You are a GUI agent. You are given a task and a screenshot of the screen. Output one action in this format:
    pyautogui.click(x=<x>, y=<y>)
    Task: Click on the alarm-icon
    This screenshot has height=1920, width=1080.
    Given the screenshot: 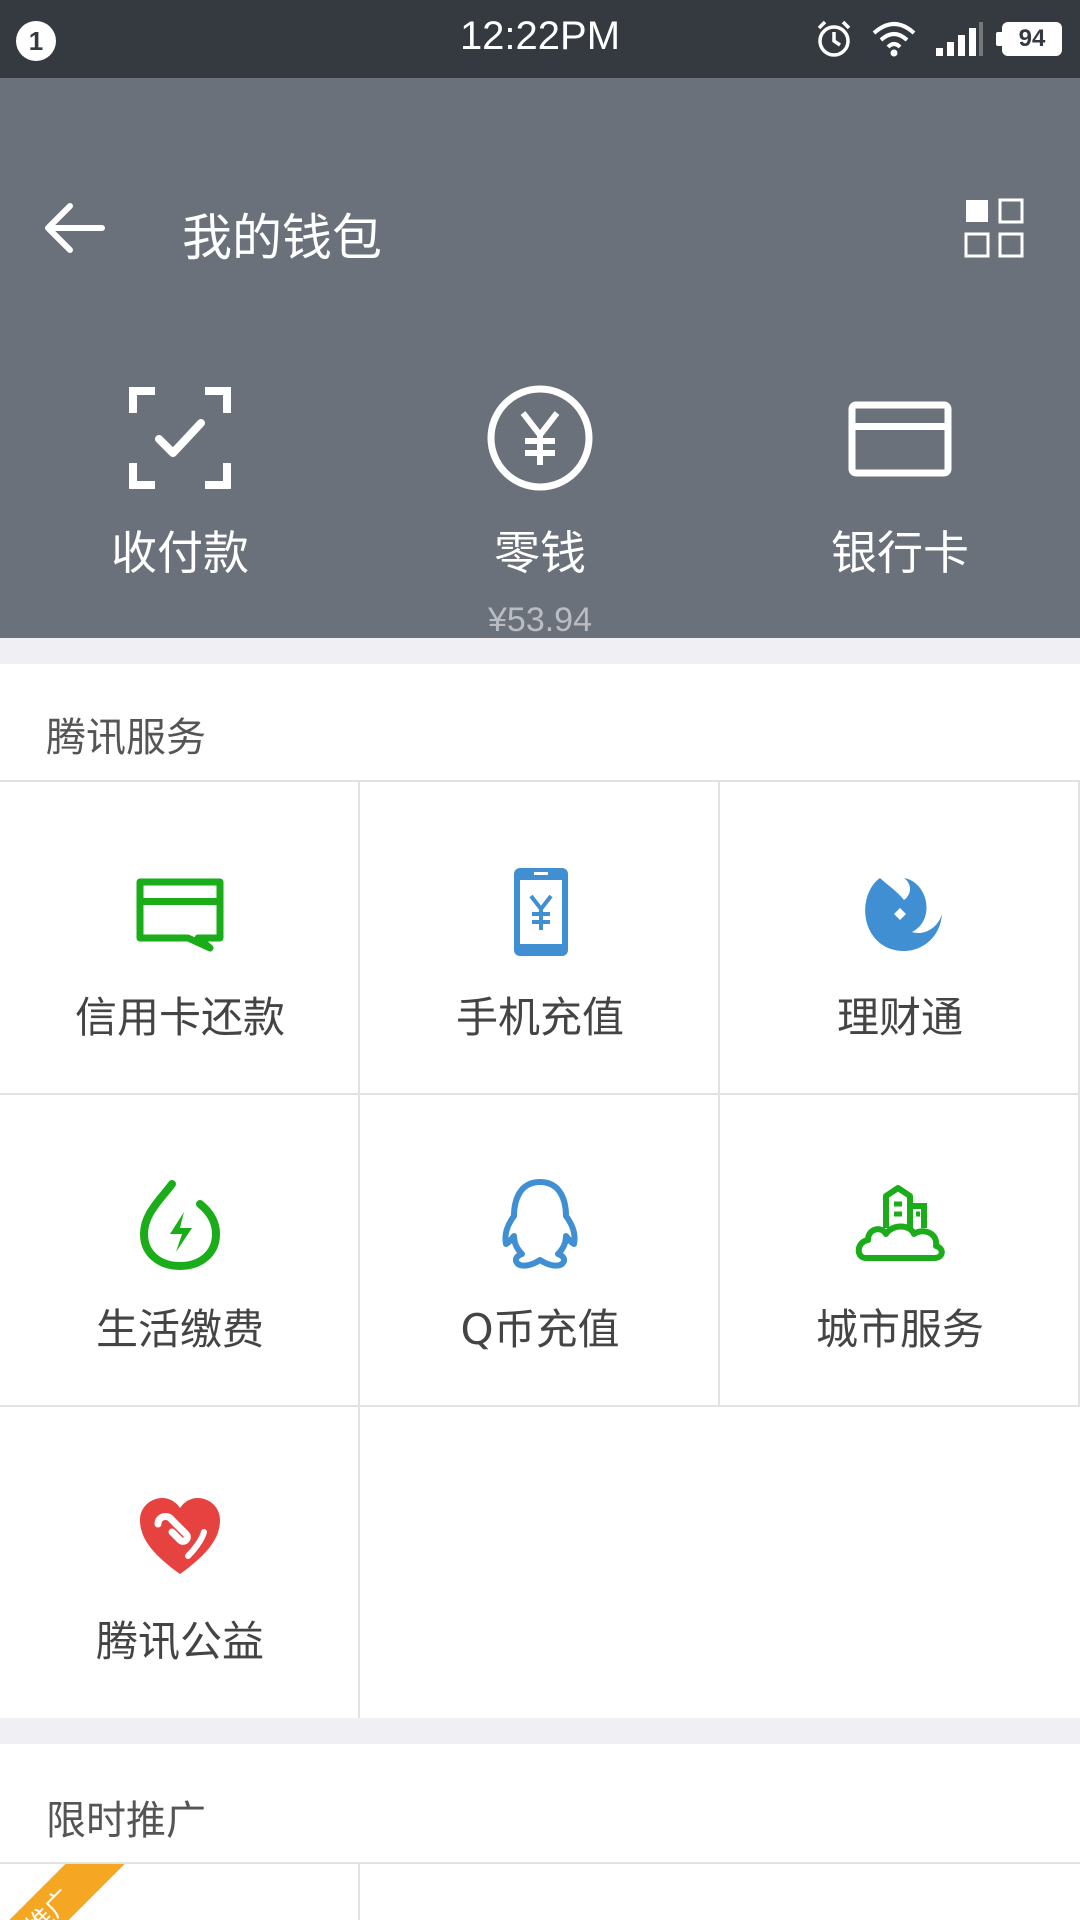 What is the action you would take?
    pyautogui.click(x=834, y=38)
    